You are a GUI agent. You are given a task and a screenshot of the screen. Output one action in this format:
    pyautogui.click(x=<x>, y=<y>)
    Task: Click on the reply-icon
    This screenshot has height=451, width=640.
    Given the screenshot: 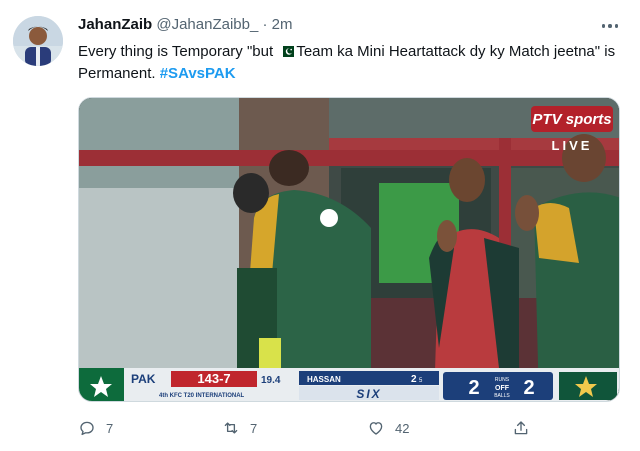 What is the action you would take?
    pyautogui.click(x=87, y=428)
    